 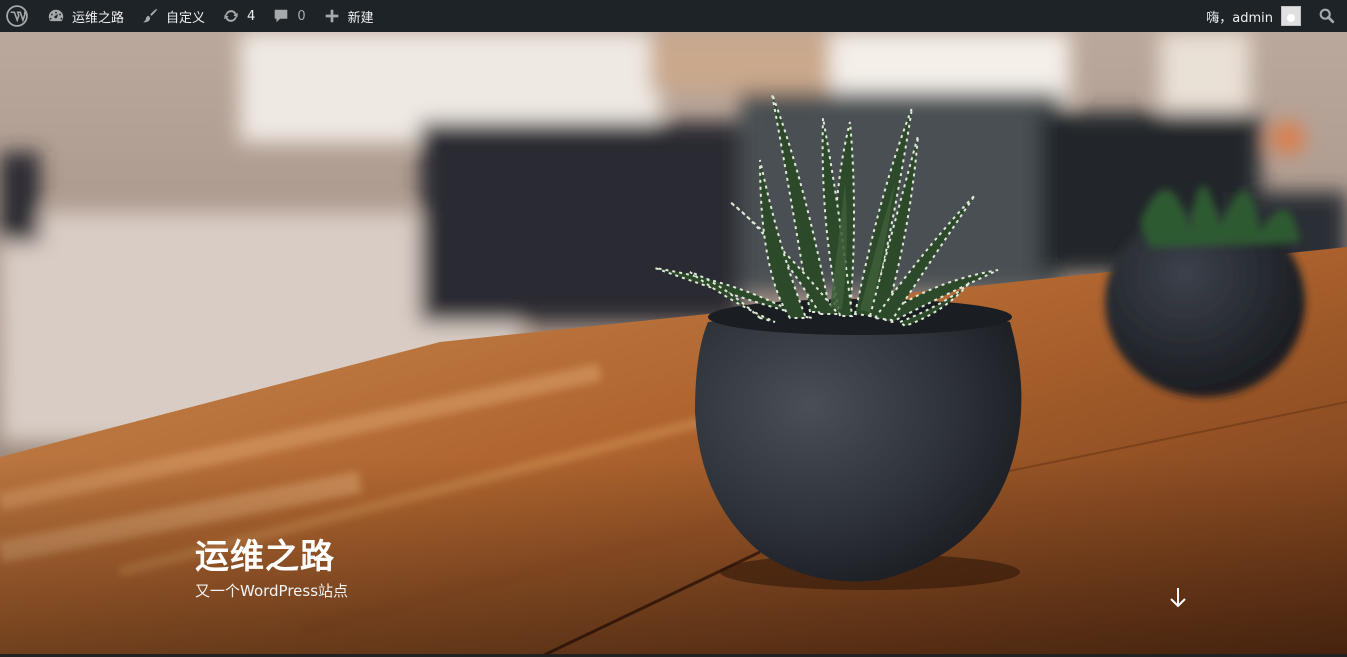 I want to click on site-name-menu: 运维之路, so click(x=85, y=16).